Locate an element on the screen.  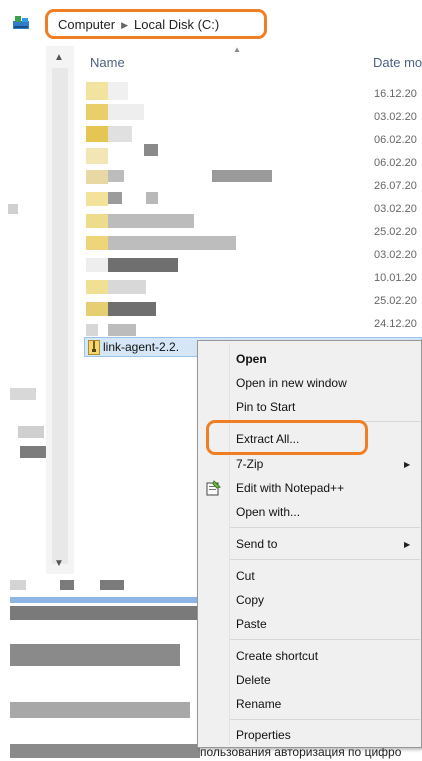
menu-item-send-to: Send to is located at coordinates (256, 544).